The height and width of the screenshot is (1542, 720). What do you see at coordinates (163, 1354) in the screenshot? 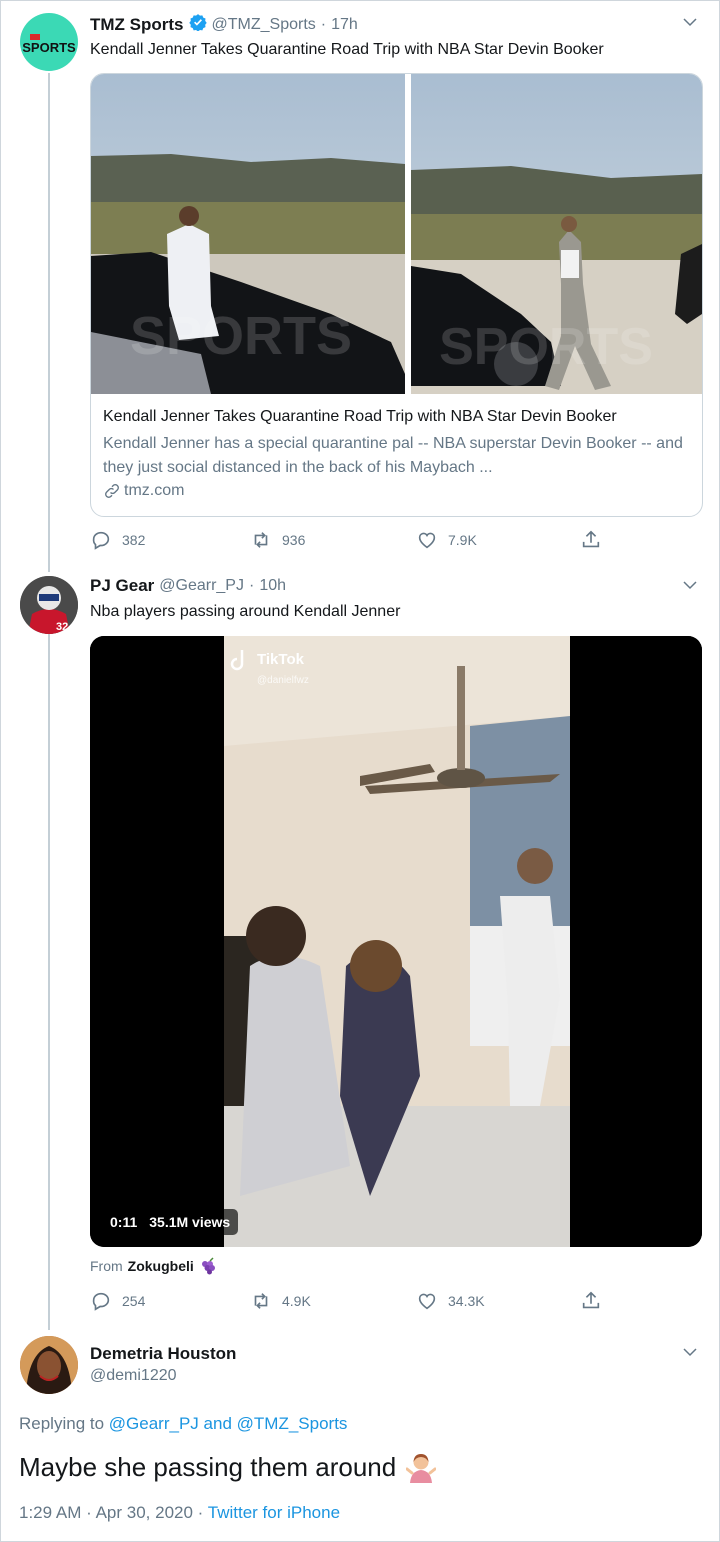
I see `display-name: Demetria Houston` at bounding box center [163, 1354].